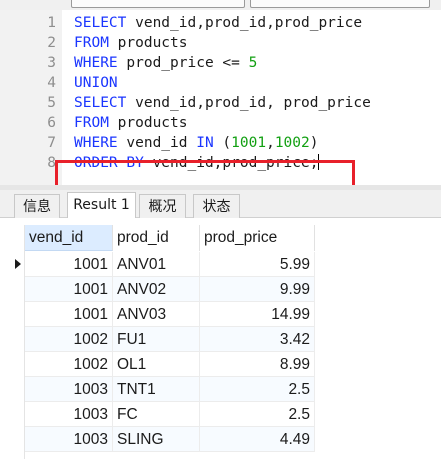 This screenshot has width=441, height=459. I want to click on cell-prod-id: ANV01, so click(156, 264).